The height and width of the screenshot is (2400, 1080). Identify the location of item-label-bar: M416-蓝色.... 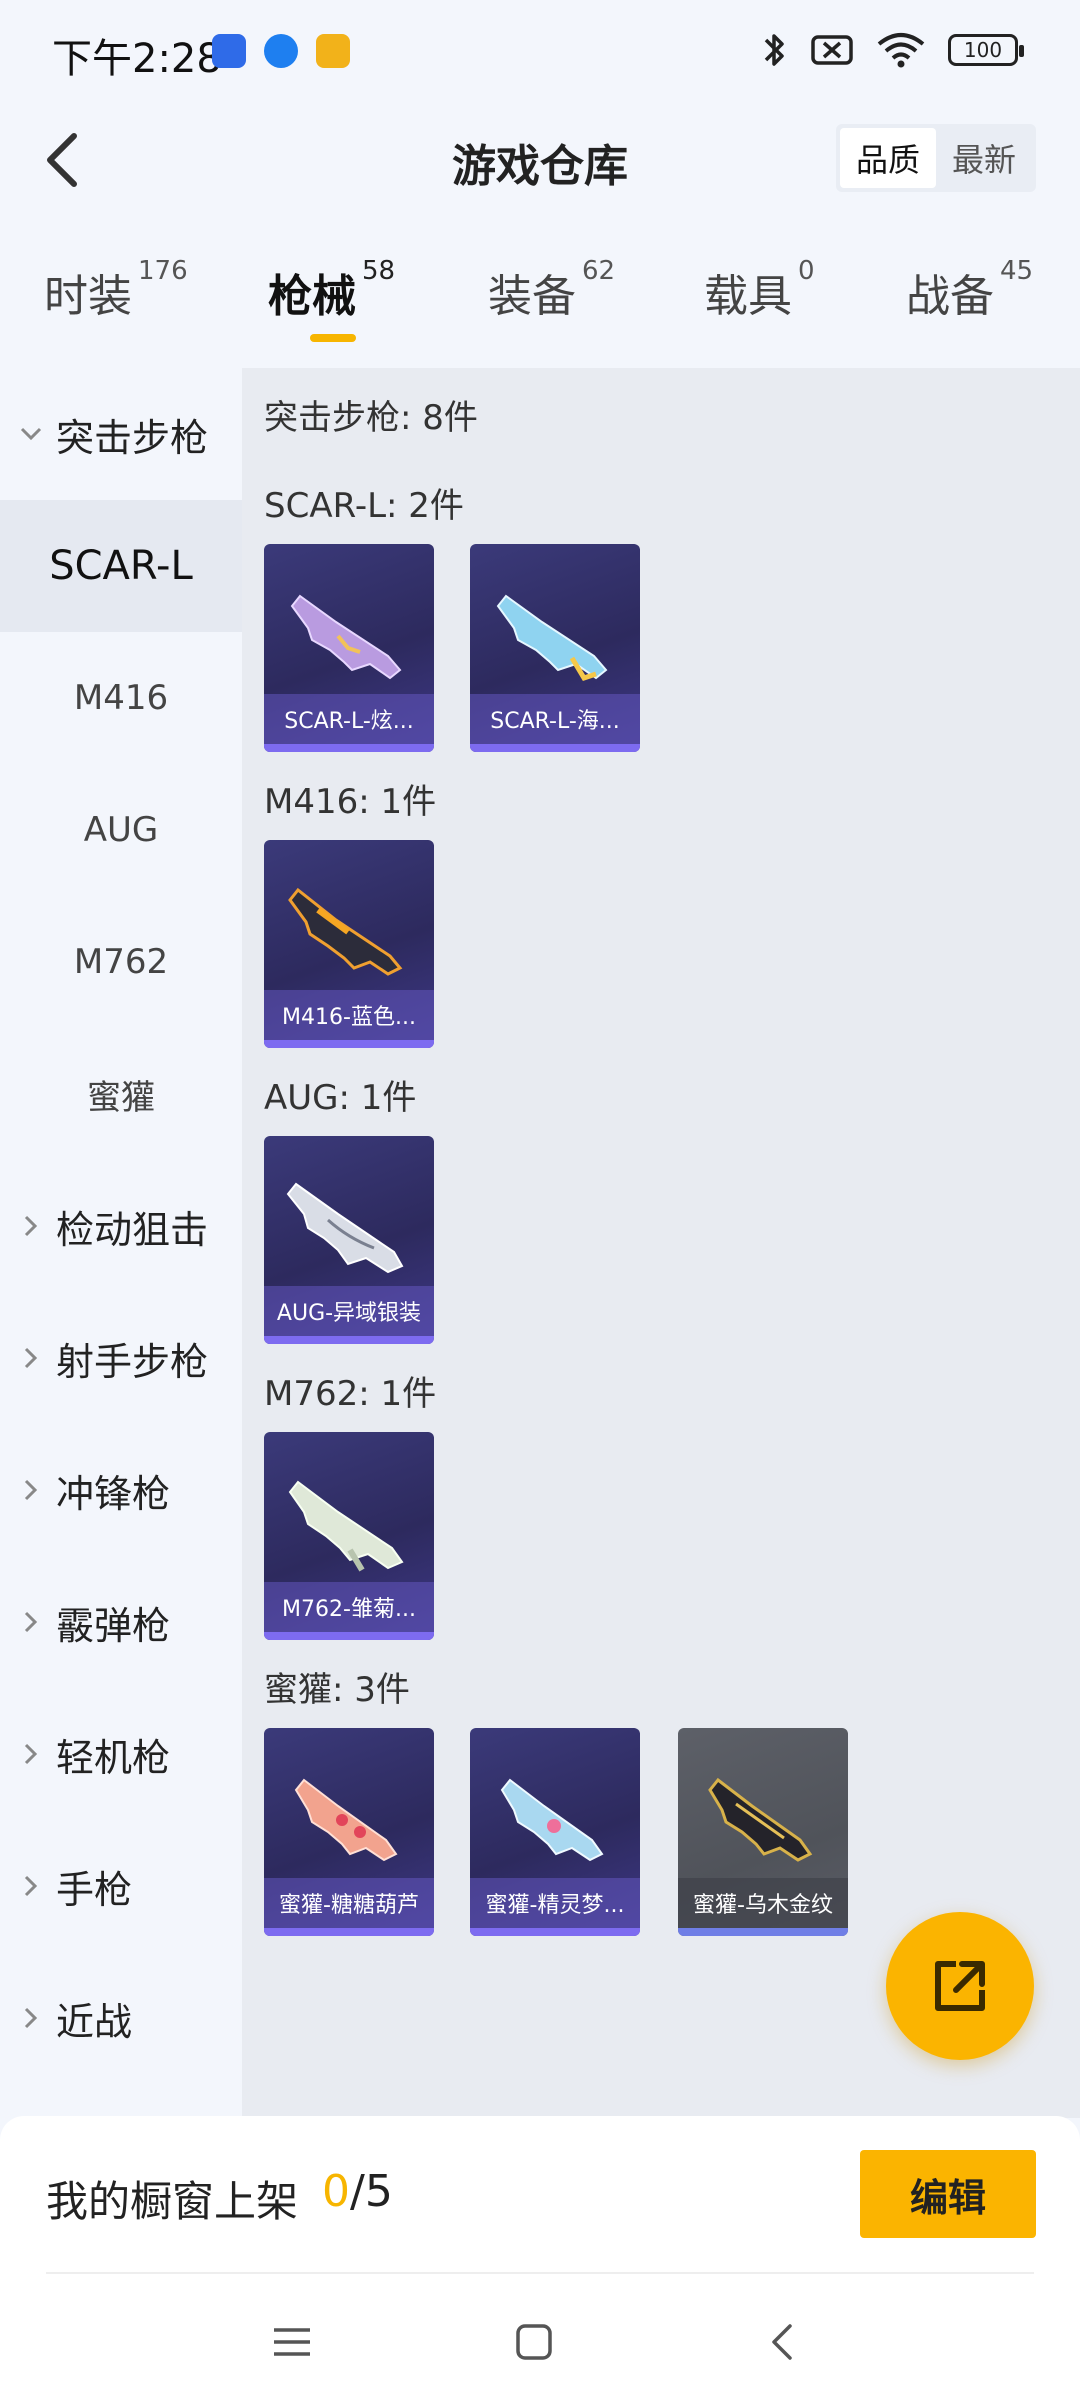
(349, 1015).